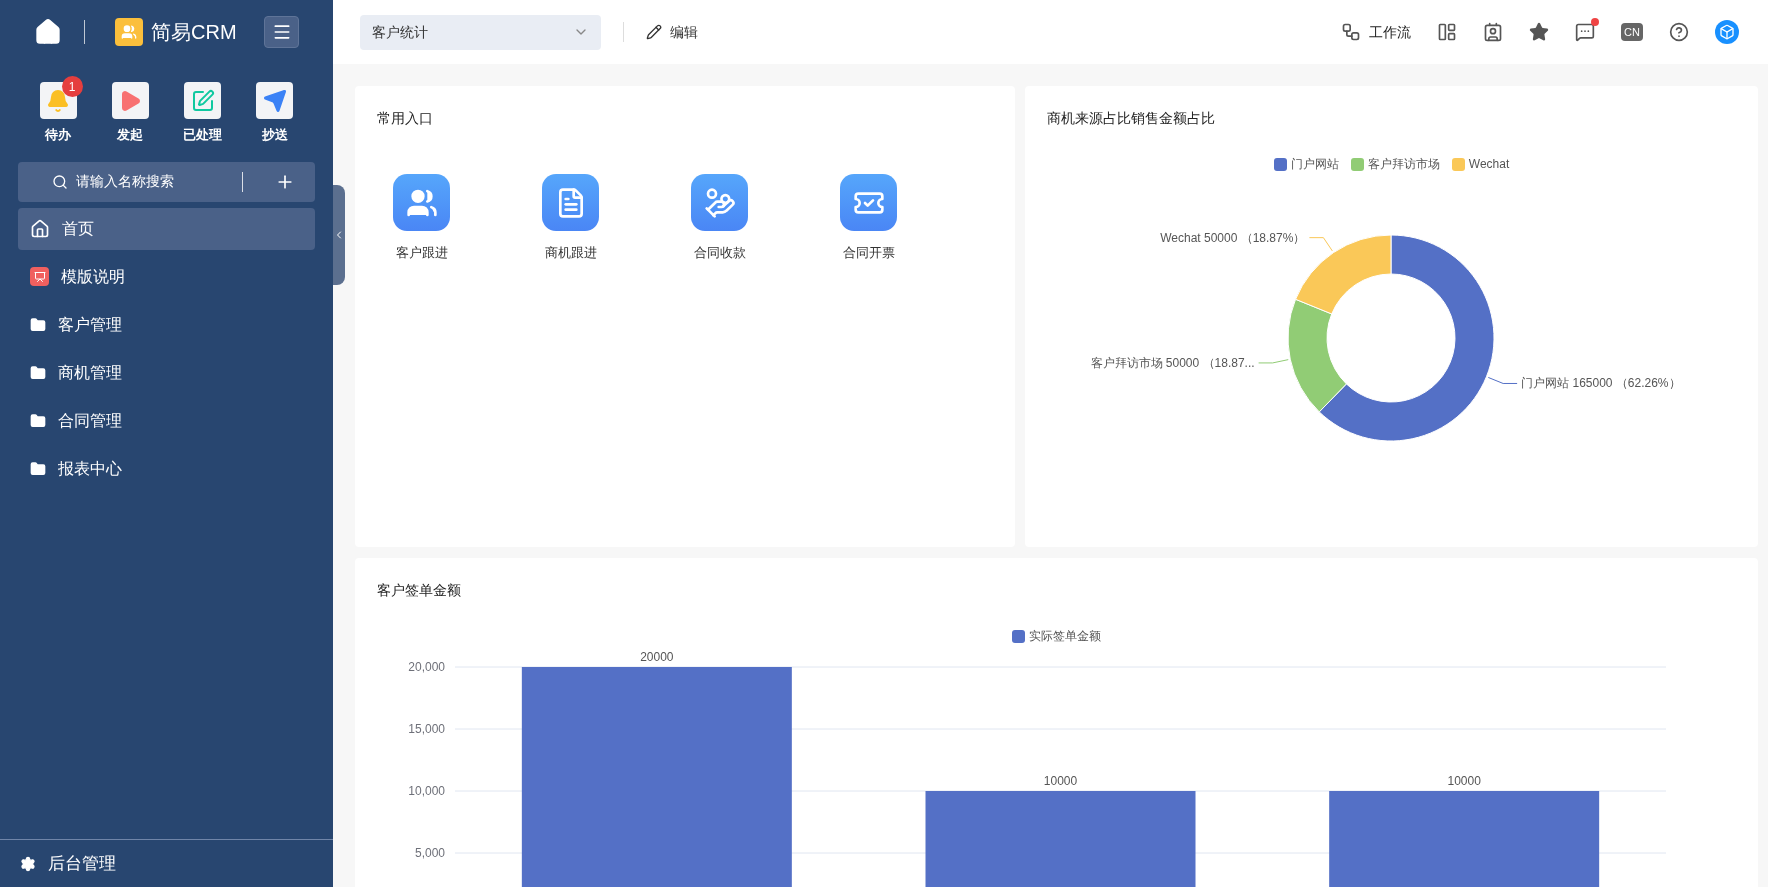 The height and width of the screenshot is (887, 1768). What do you see at coordinates (339, 235) in the screenshot?
I see `collapse-handle` at bounding box center [339, 235].